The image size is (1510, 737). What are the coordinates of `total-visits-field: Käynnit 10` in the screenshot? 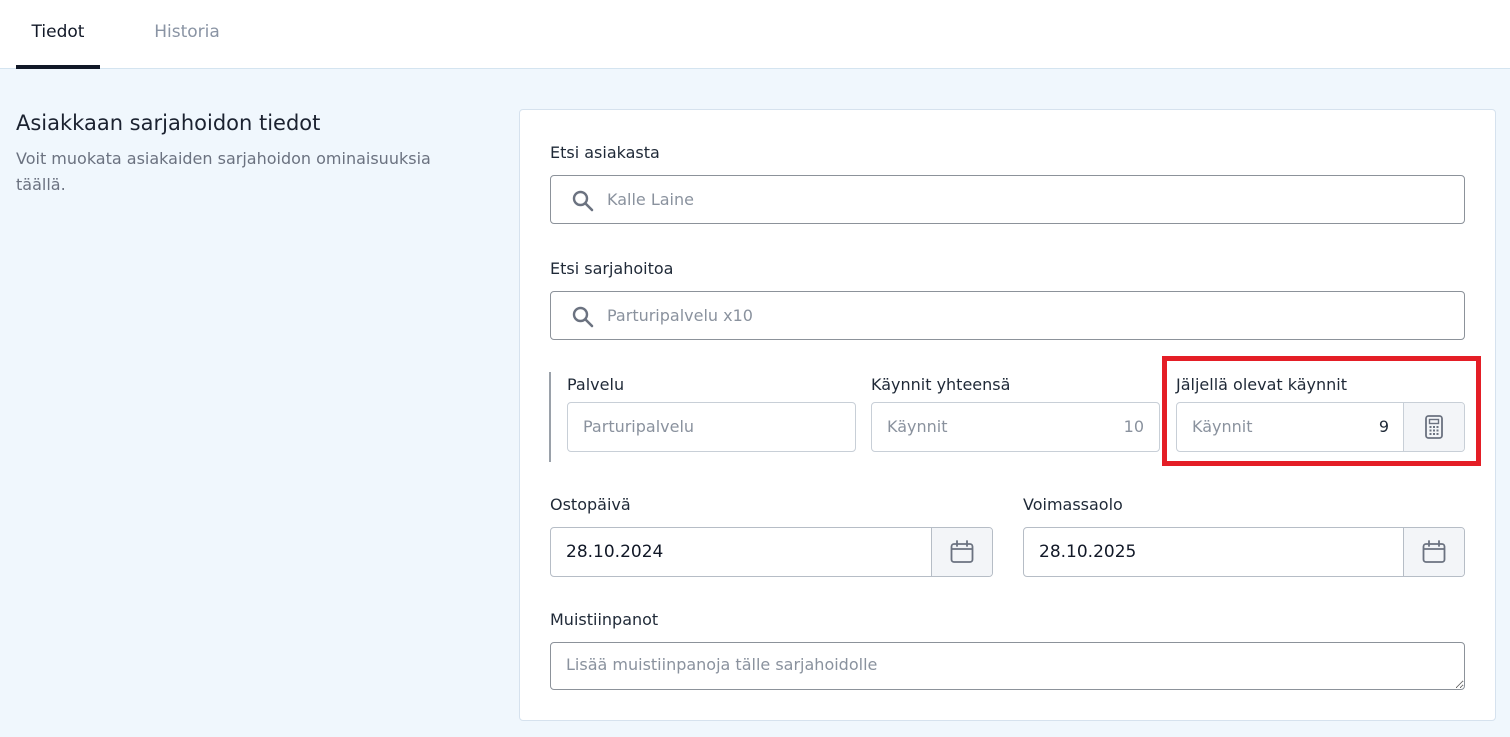 It's located at (1015, 427).